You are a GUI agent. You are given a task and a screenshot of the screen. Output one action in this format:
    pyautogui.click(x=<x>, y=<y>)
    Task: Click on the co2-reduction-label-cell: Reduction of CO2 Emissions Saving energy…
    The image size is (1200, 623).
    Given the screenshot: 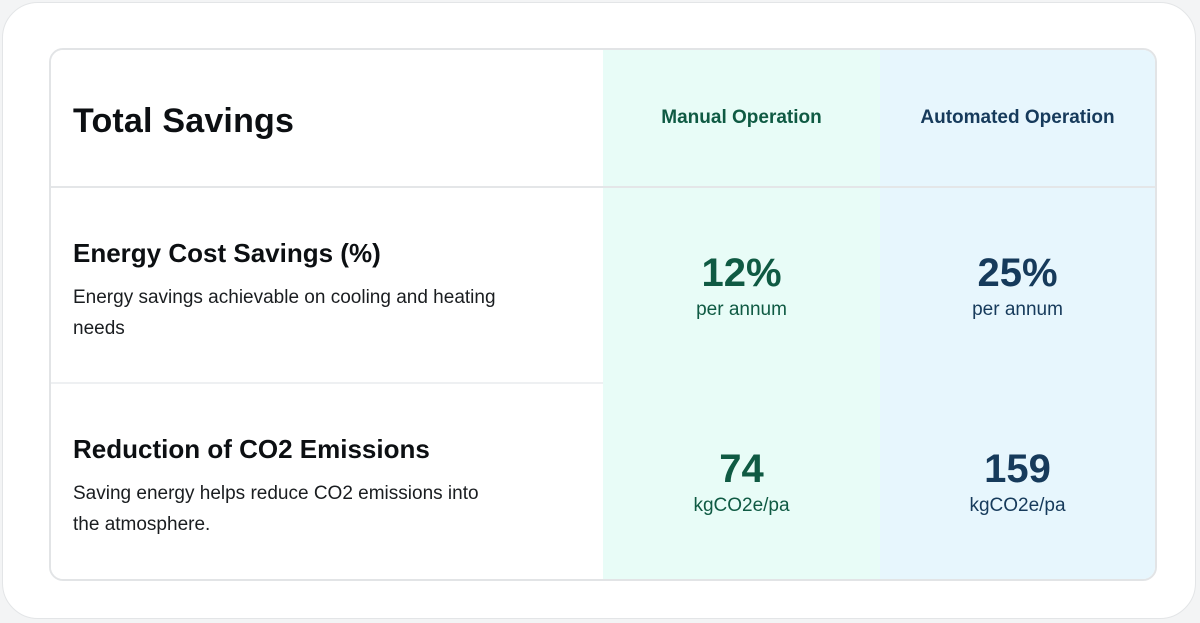 What is the action you would take?
    pyautogui.click(x=327, y=481)
    